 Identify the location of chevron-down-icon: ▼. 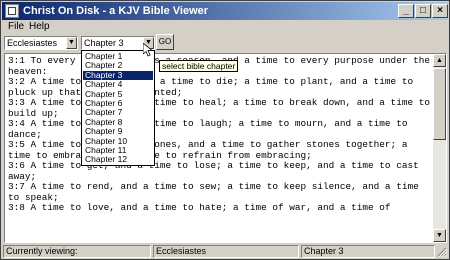
(71, 43).